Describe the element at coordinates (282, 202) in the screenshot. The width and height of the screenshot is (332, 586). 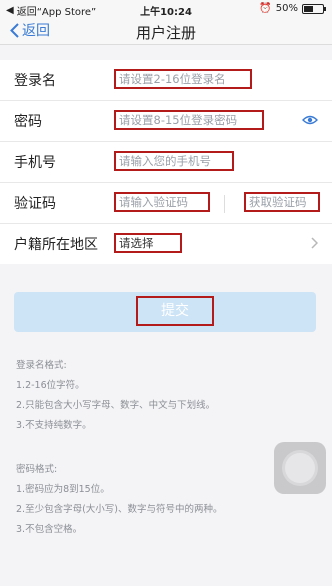
I see `get-code-button: 获取验证码` at that location.